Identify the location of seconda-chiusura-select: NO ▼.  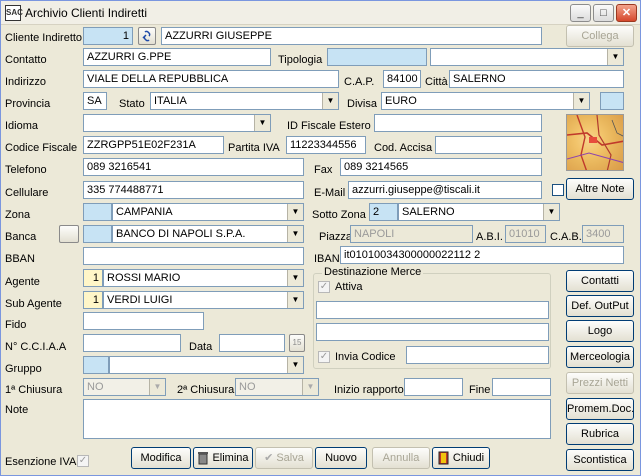
(277, 387).